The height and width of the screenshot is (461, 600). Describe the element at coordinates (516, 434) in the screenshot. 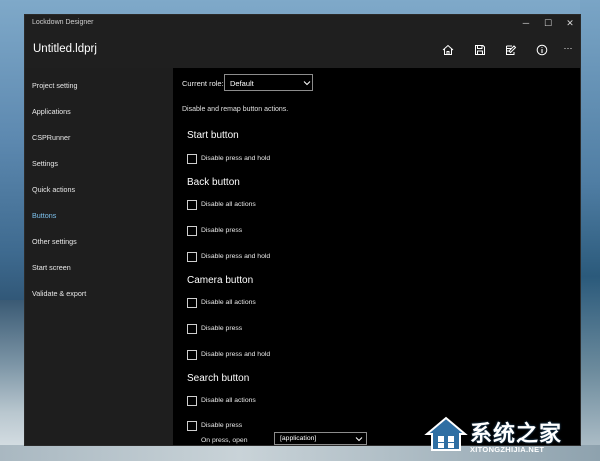

I see `watermark-name: 系统之家` at that location.